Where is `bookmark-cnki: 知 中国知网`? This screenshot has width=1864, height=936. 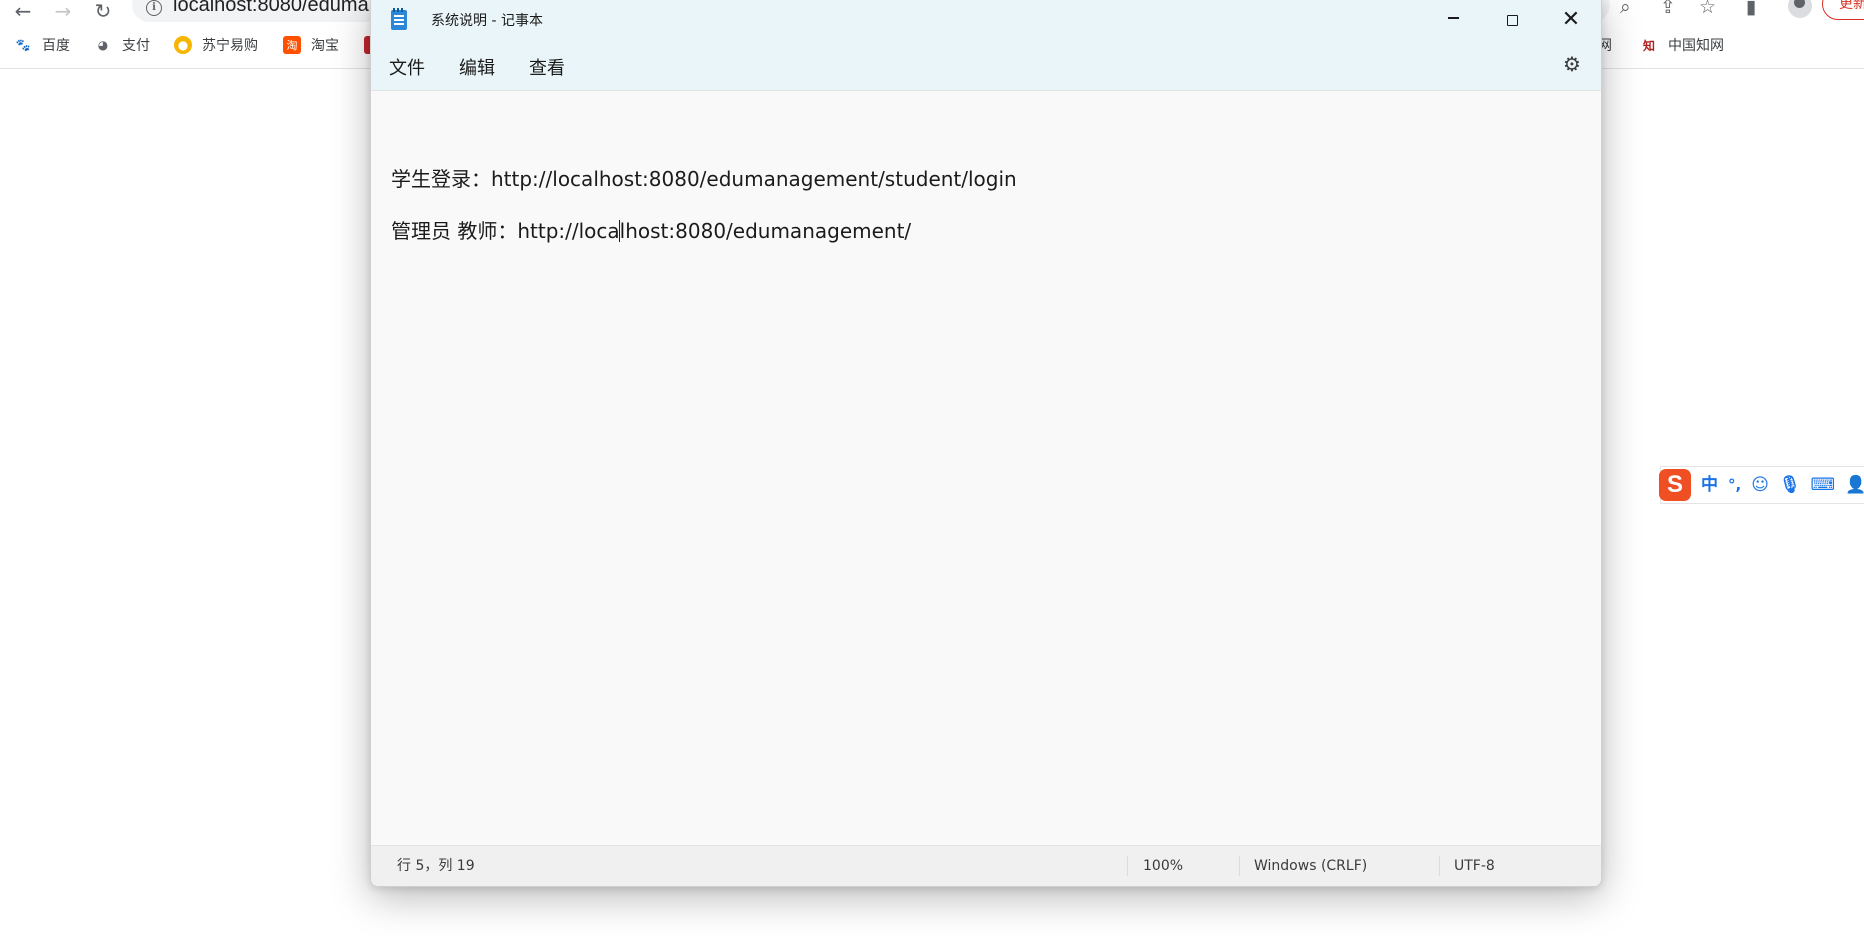 bookmark-cnki: 知 中国知网 is located at coordinates (1682, 45).